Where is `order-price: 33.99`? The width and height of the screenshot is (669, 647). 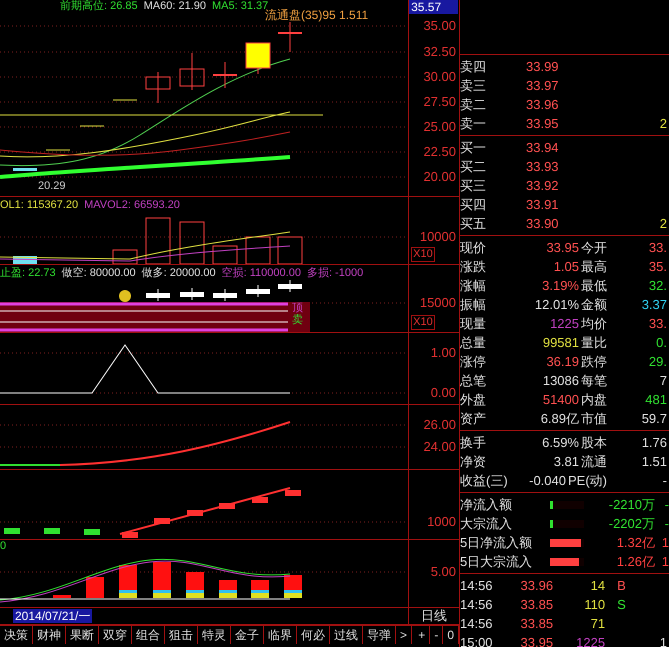
order-price: 33.99 is located at coordinates (543, 66).